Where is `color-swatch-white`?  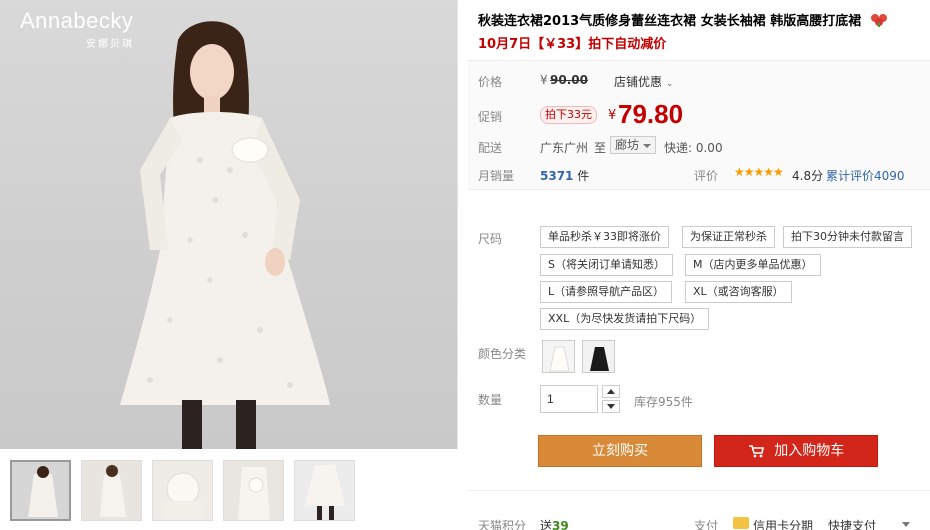 color-swatch-white is located at coordinates (558, 356).